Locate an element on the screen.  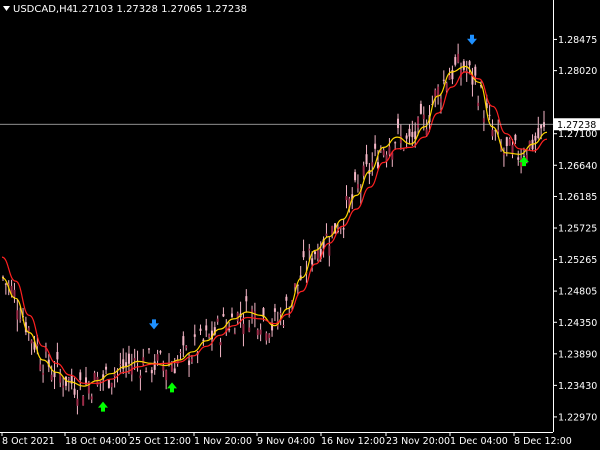
price-tick-label: 1.28020 is located at coordinates (577, 71).